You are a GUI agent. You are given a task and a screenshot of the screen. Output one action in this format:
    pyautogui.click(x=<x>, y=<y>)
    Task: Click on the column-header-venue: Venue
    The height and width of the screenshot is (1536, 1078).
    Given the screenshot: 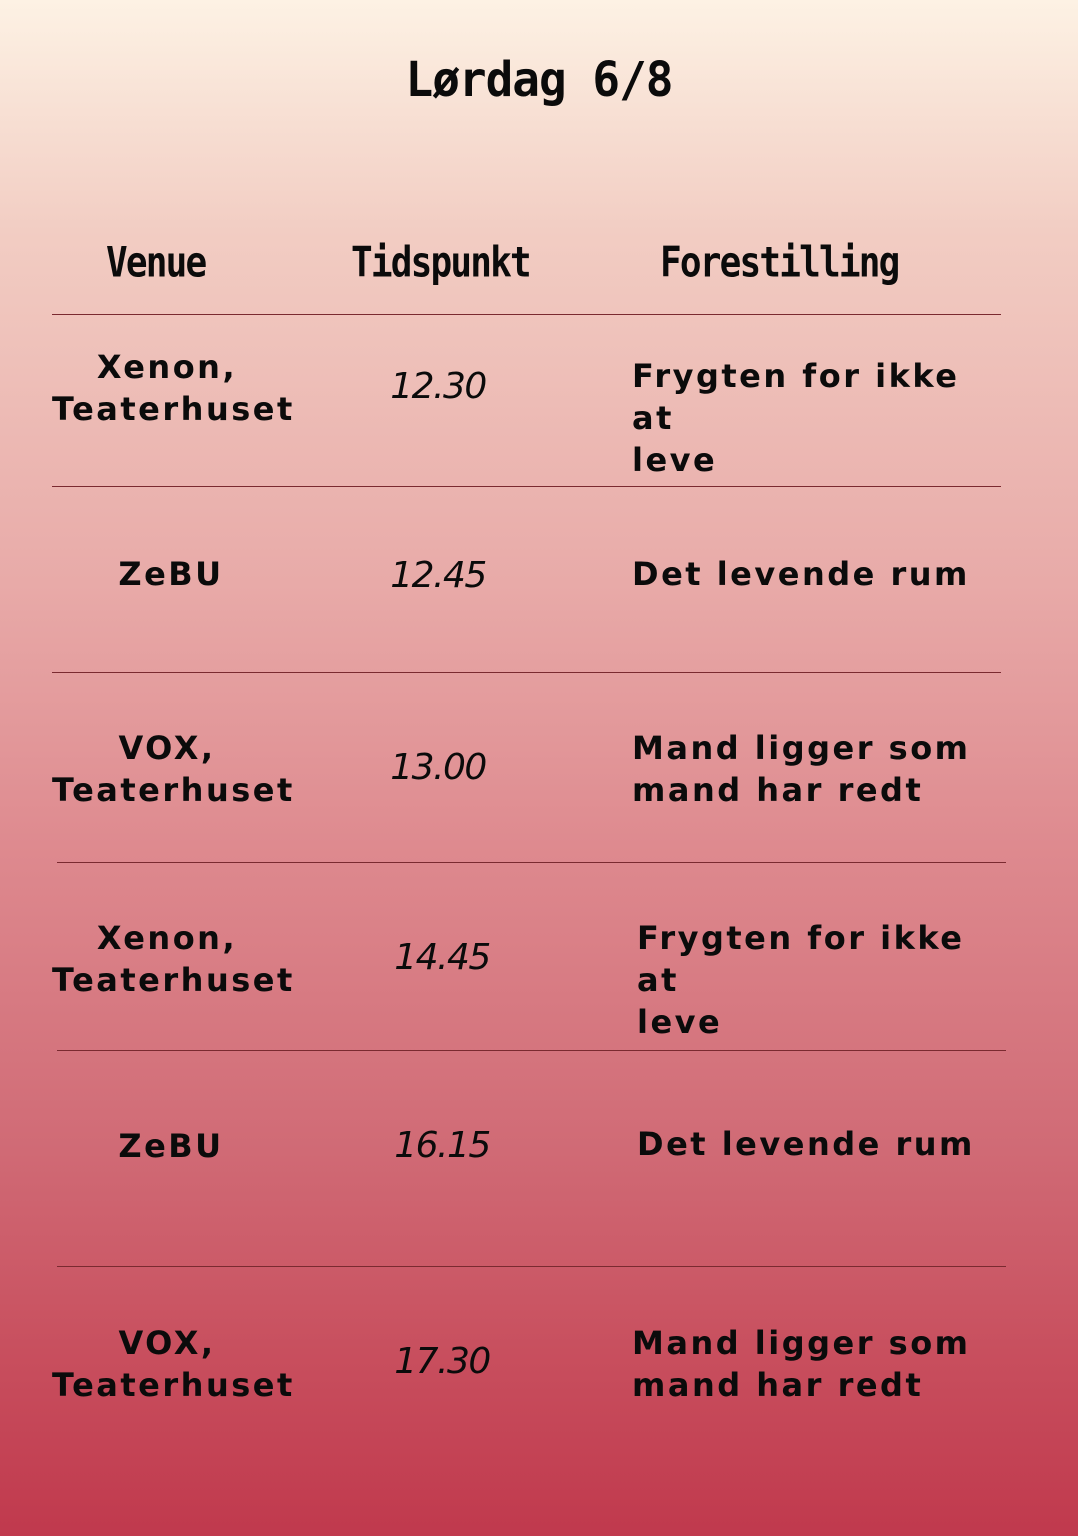 What is the action you would take?
    pyautogui.click(x=156, y=263)
    